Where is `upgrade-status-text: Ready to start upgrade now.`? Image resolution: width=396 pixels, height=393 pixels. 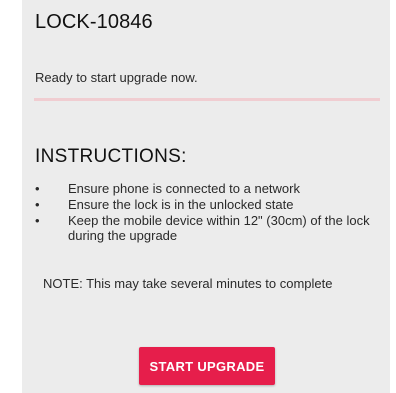 upgrade-status-text: Ready to start upgrade now. is located at coordinates (116, 77).